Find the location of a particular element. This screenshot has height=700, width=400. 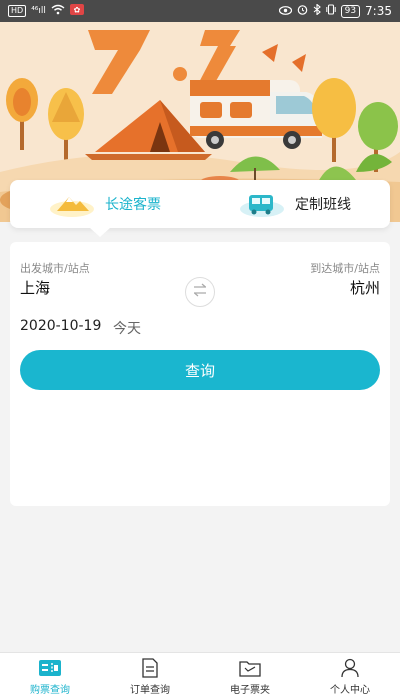

swap-icon is located at coordinates (200, 292).